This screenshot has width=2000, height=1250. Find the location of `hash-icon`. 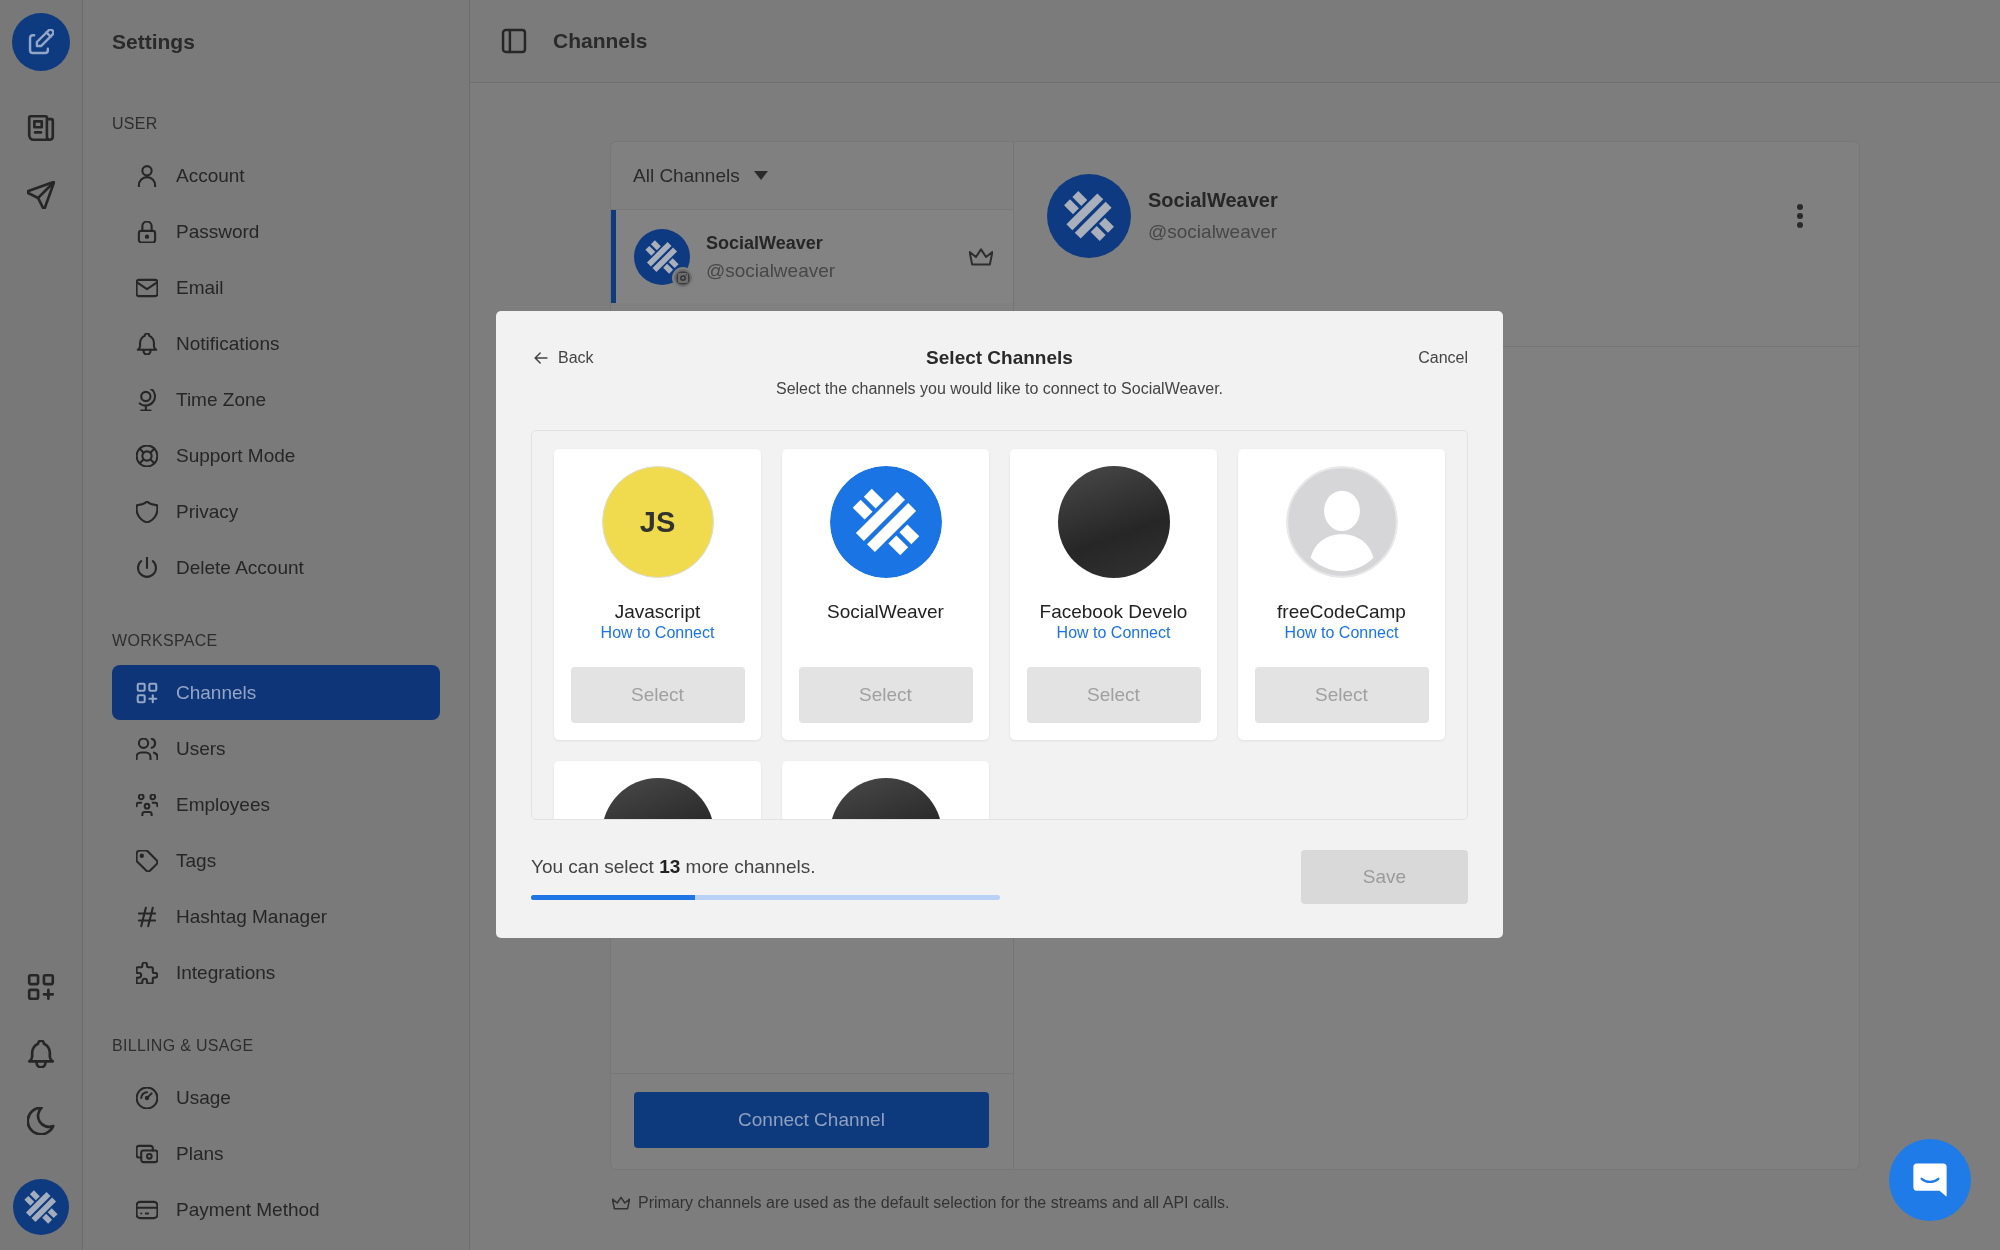

hash-icon is located at coordinates (147, 916).